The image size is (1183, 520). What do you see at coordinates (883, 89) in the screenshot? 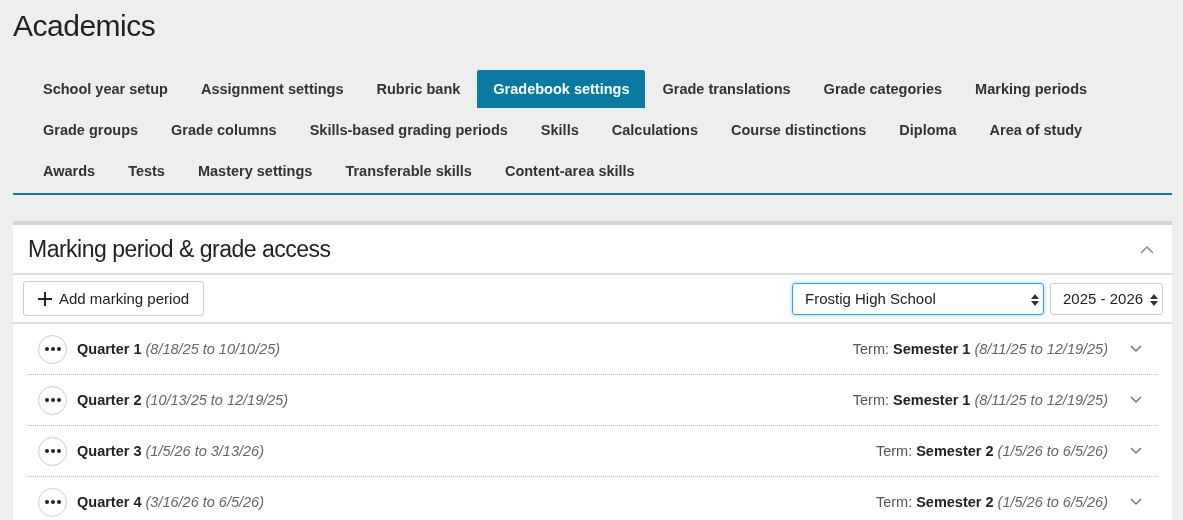
I see `settings-tab: Grade categories` at bounding box center [883, 89].